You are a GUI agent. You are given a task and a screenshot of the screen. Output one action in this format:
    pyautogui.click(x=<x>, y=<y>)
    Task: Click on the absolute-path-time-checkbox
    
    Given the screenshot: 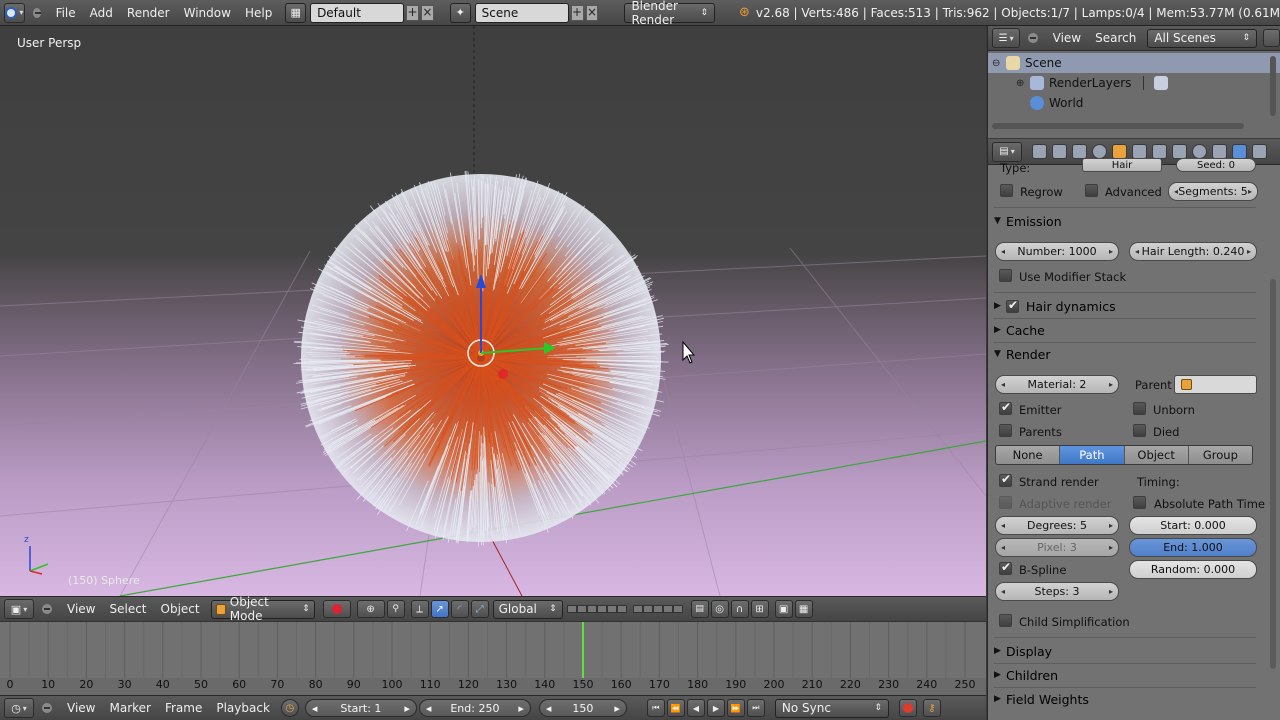 What is the action you would take?
    pyautogui.click(x=1139, y=502)
    